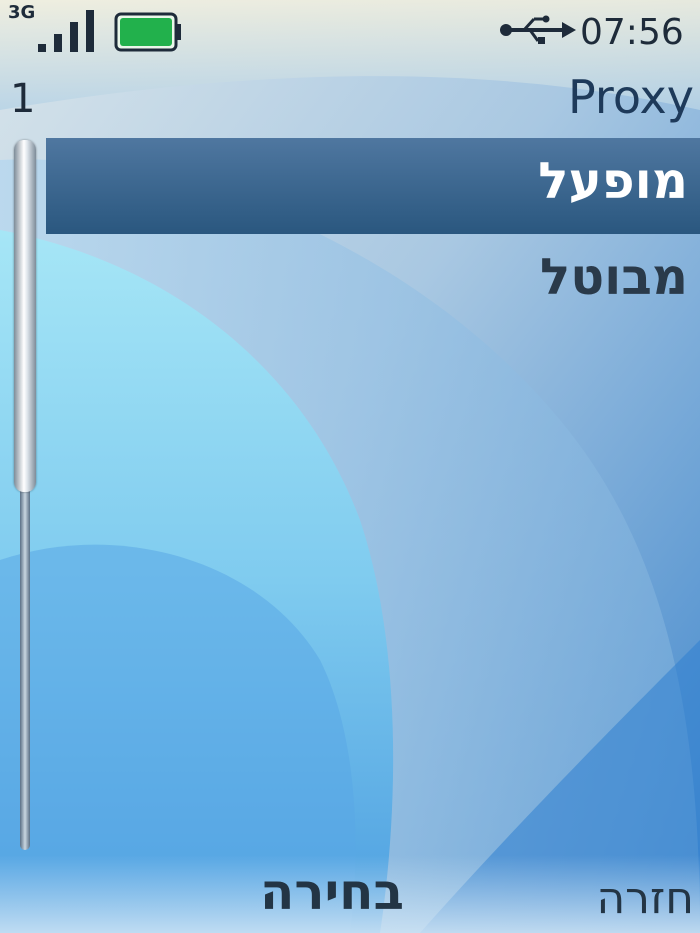 Image resolution: width=700 pixels, height=933 pixels. Describe the element at coordinates (645, 898) in the screenshot. I see `back-softkey: חזרה` at that location.